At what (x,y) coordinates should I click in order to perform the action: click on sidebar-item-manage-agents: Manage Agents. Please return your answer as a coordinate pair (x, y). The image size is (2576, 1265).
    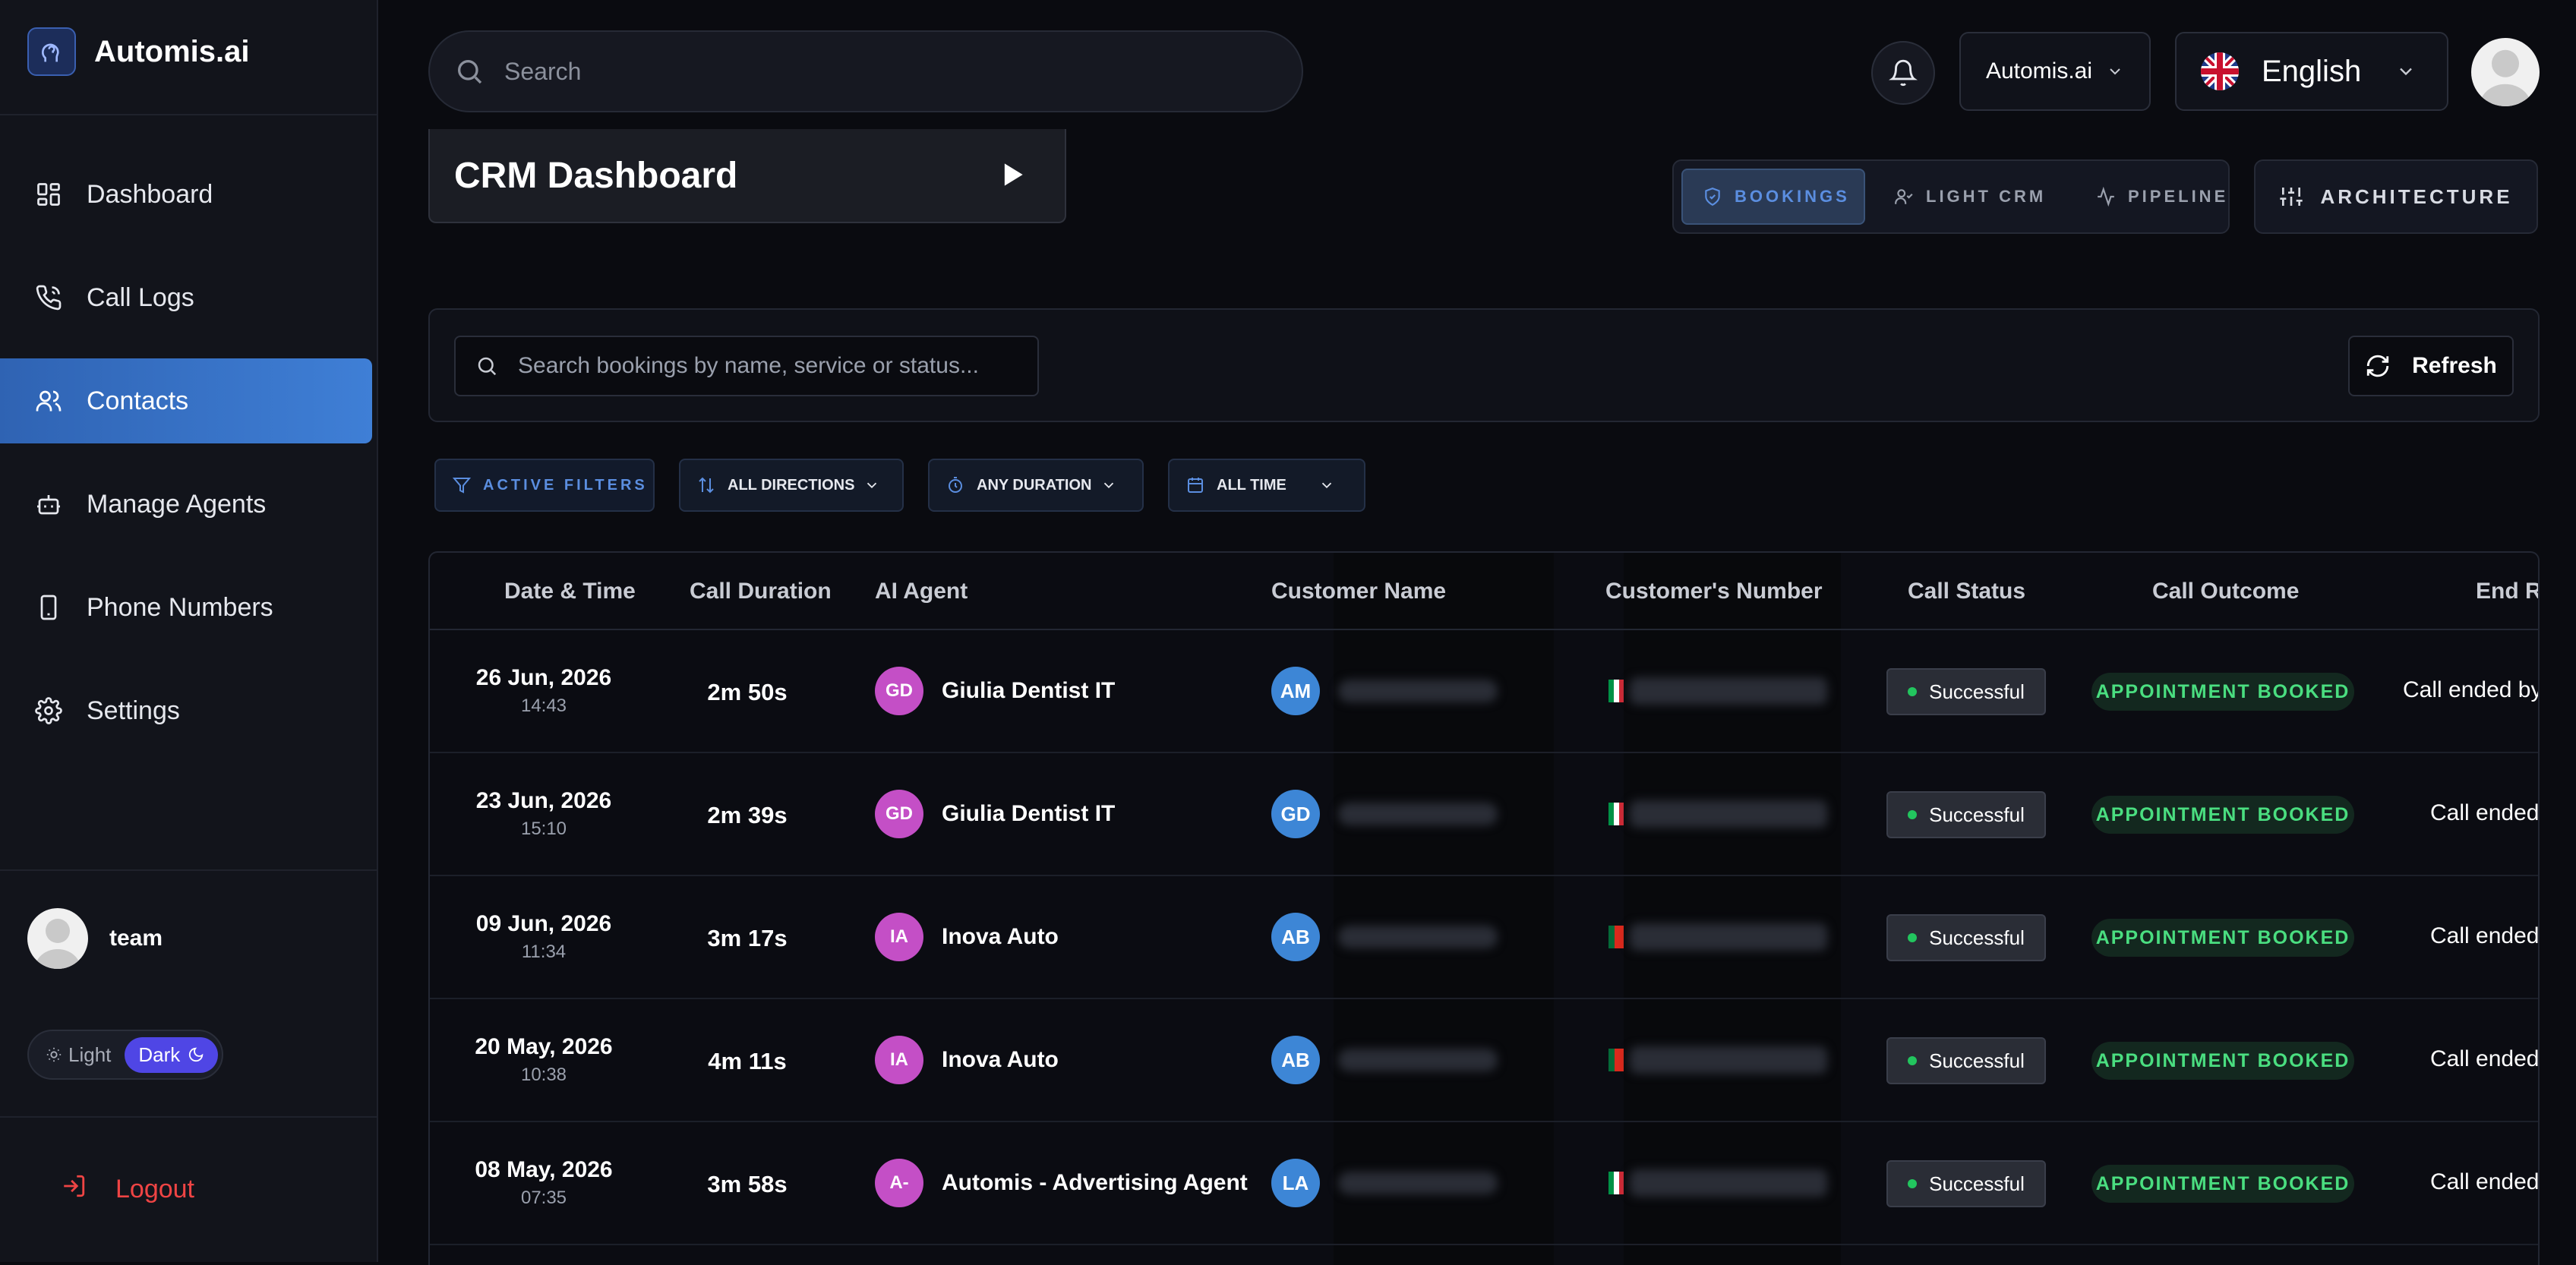
    Looking at the image, I should click on (186, 504).